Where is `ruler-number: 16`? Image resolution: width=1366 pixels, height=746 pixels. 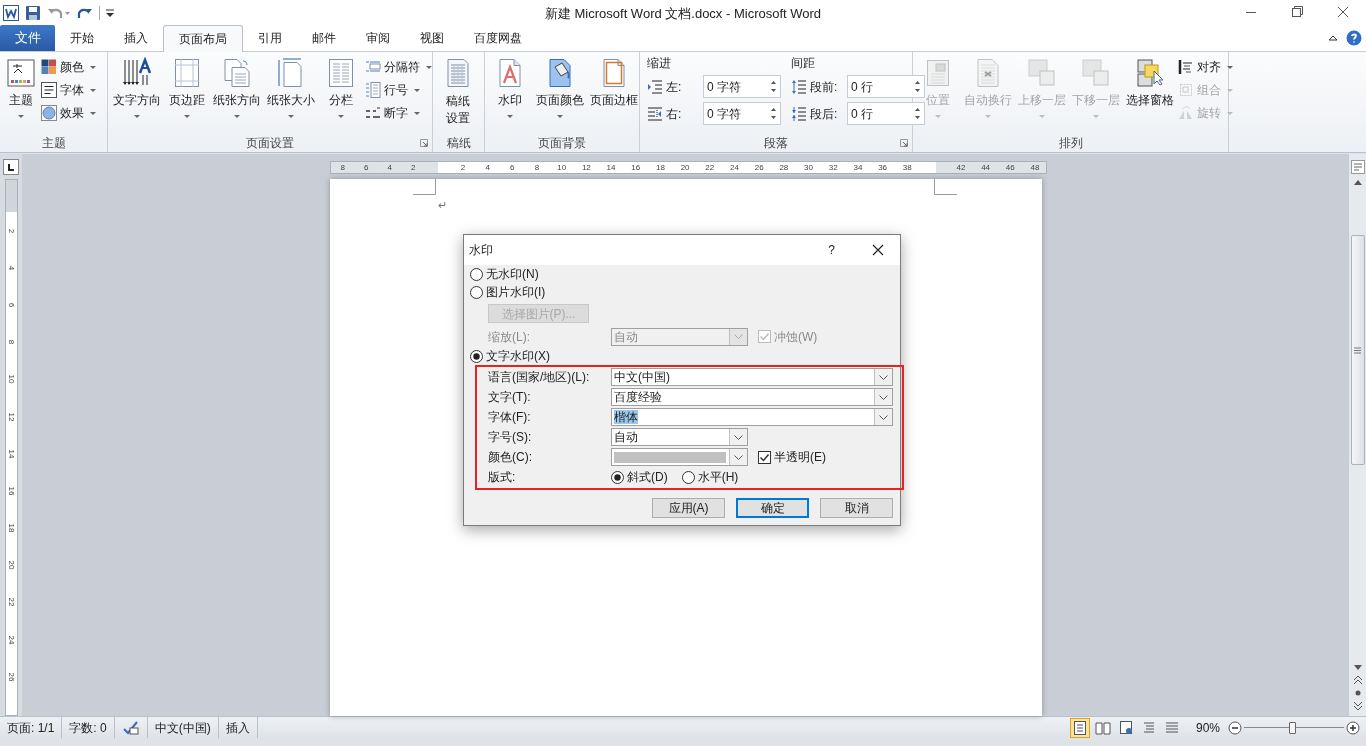
ruler-number: 16 is located at coordinates (636, 167).